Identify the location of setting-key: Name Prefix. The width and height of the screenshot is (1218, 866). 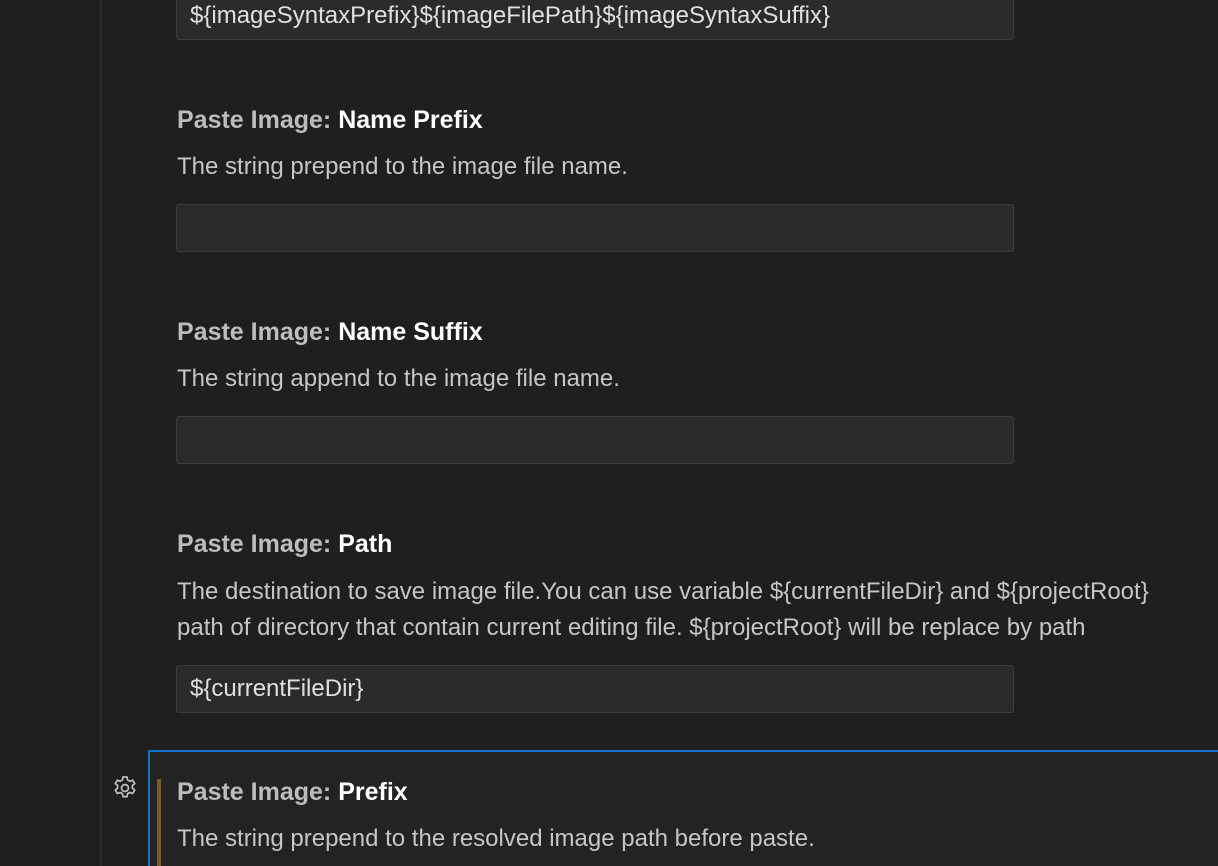
(410, 120).